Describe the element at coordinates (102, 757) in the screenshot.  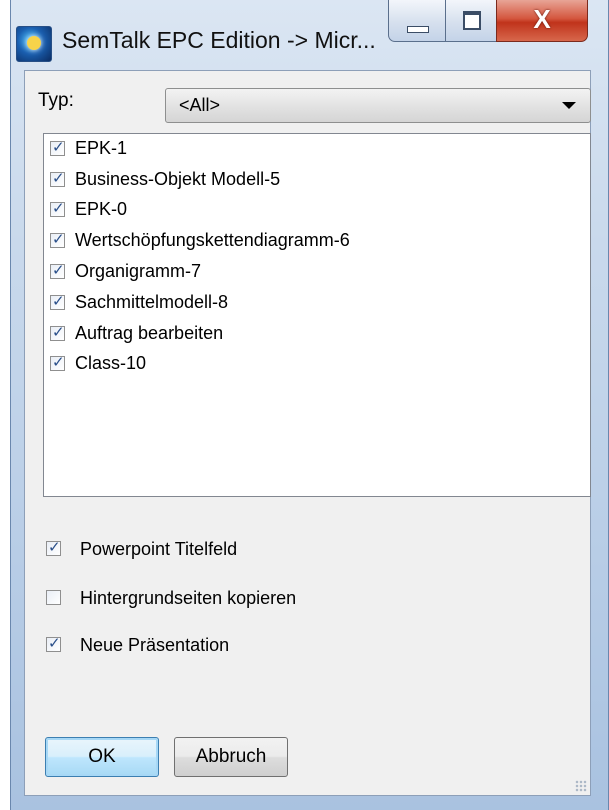
I see `ok-button: OK` at that location.